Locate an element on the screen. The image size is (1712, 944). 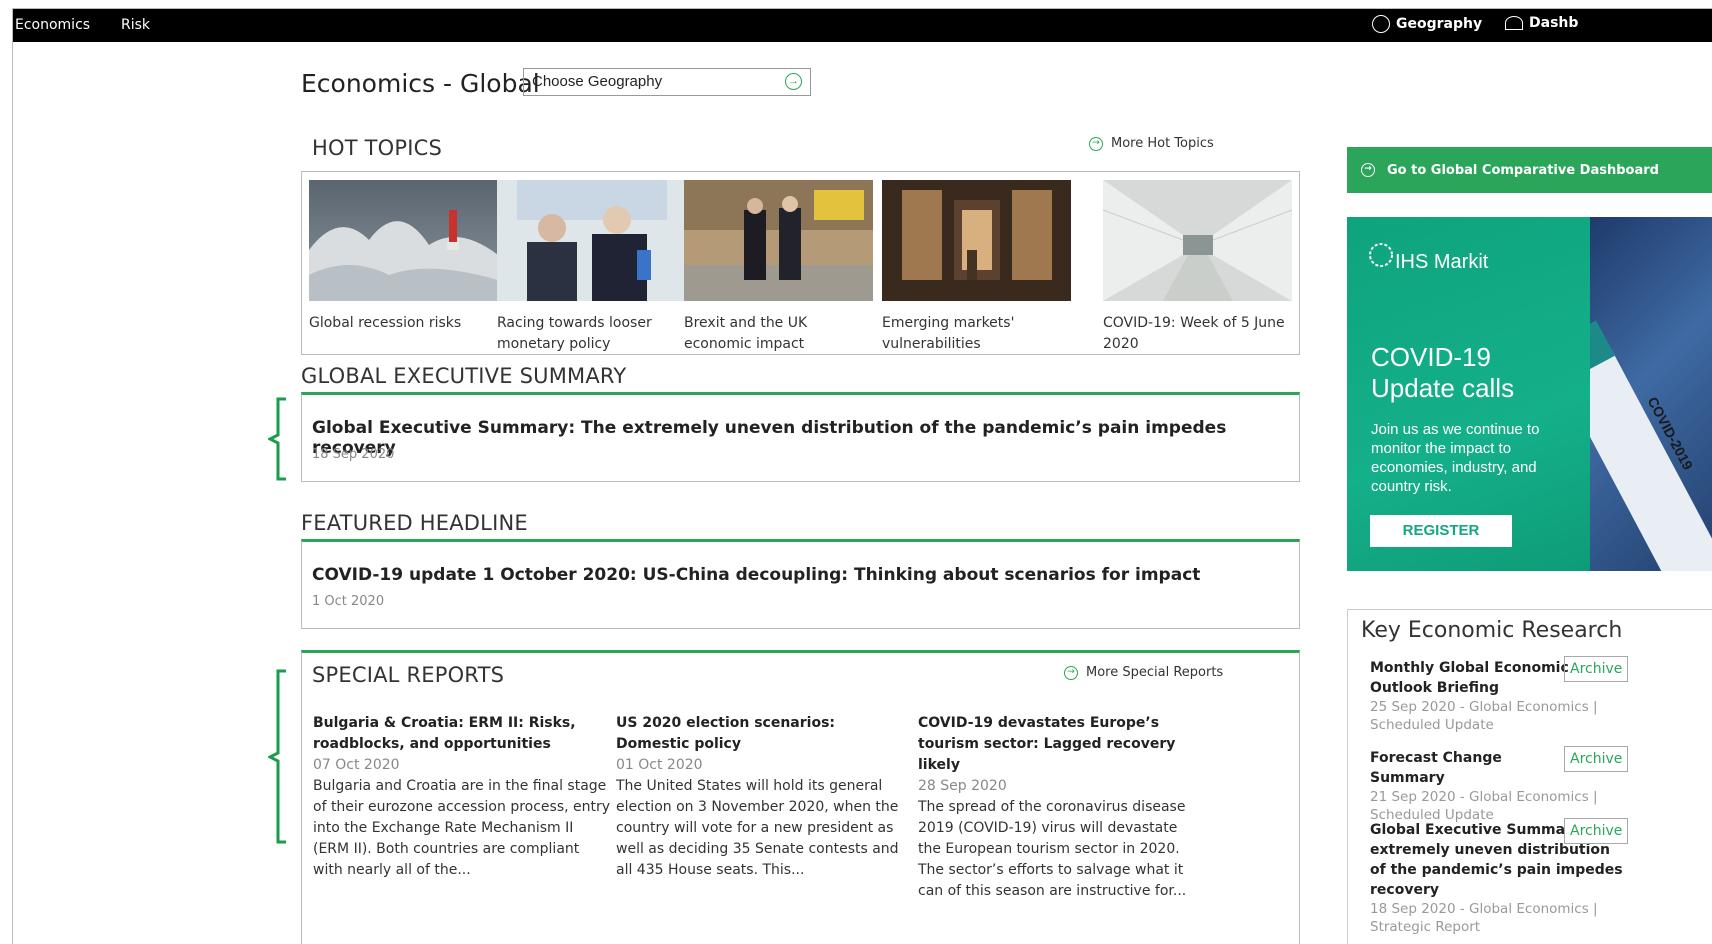
ad-brand: IHS Markit is located at coordinates (1442, 262).